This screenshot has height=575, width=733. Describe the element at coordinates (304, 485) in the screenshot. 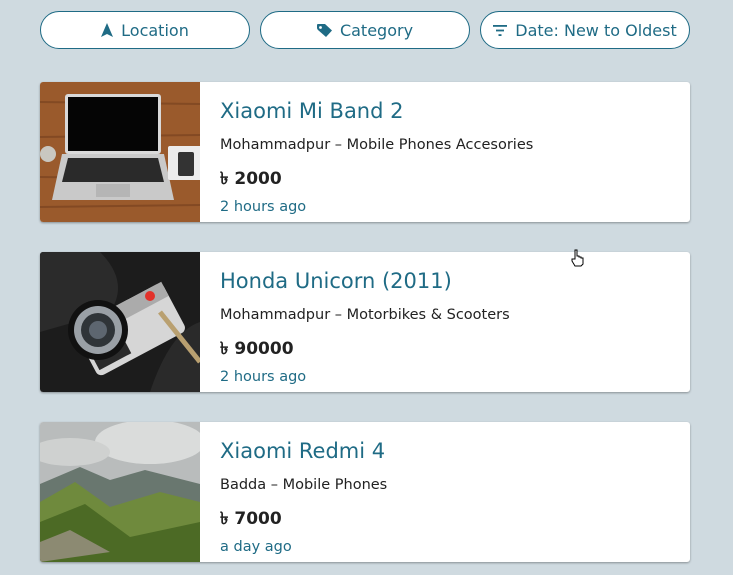

I see `listing-location-category: Badda – Mobile Phones` at that location.